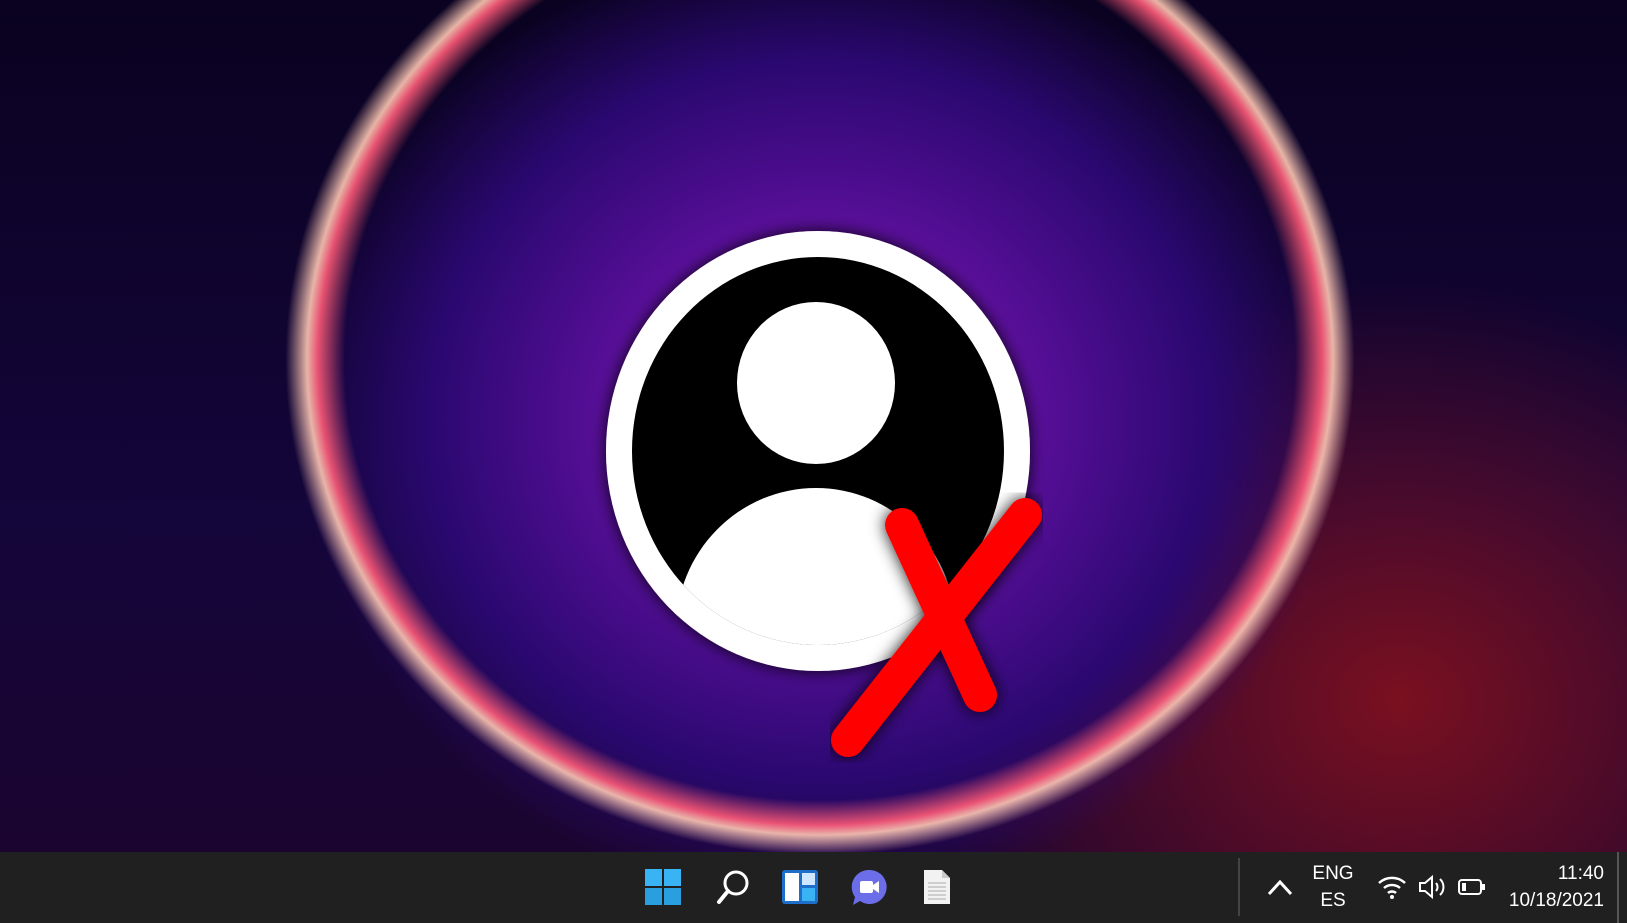 This screenshot has height=923, width=1627. Describe the element at coordinates (1333, 900) in the screenshot. I see `language-secondary: ES` at that location.